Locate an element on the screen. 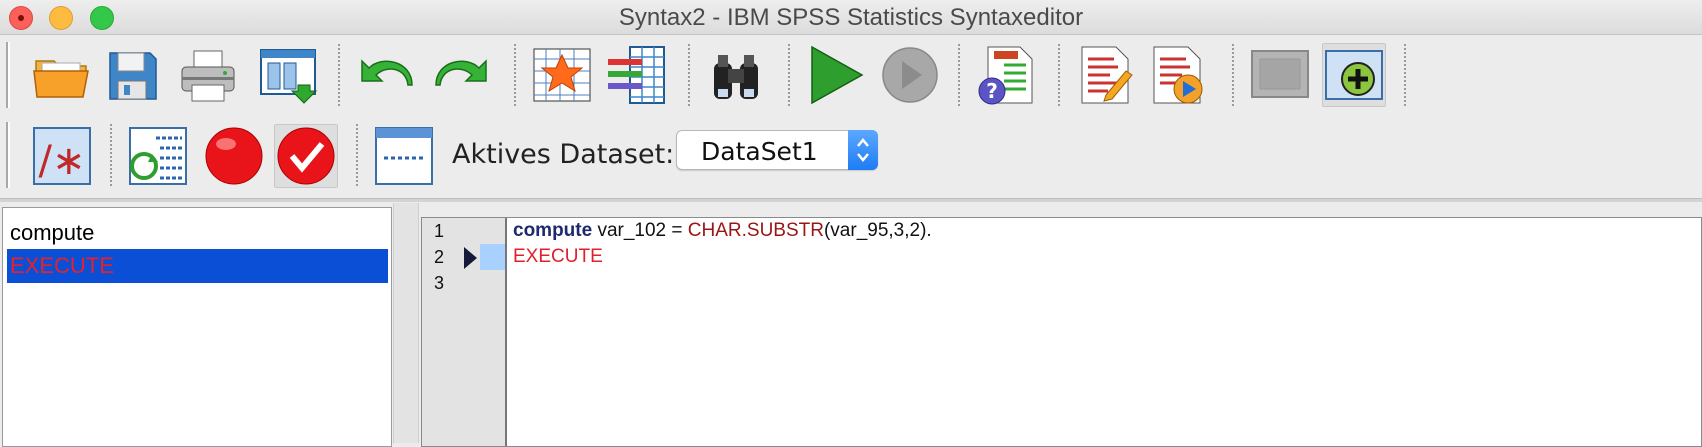  redo-button is located at coordinates (460, 75).